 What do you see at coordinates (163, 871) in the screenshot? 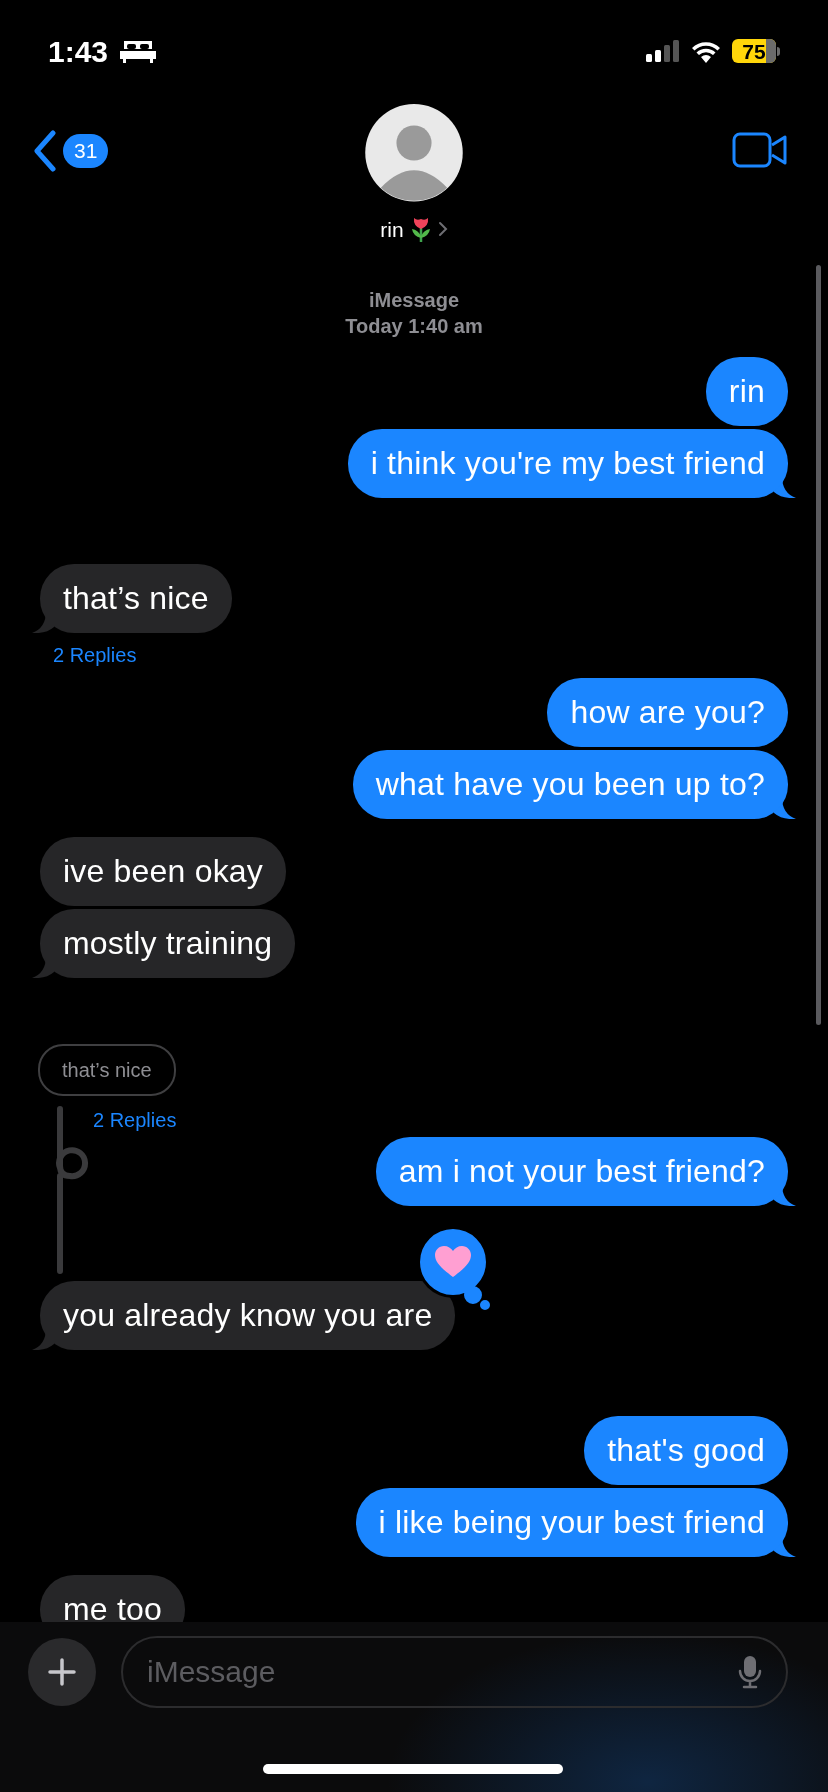
I see `message-bubble: ive been okay` at bounding box center [163, 871].